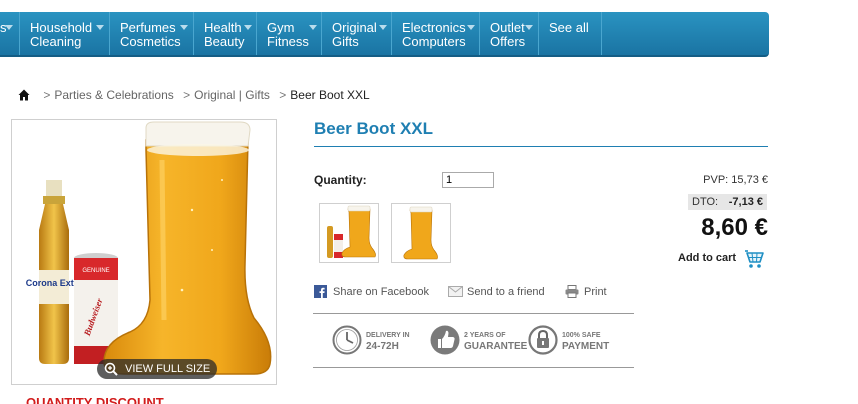  What do you see at coordinates (485, 335) in the screenshot?
I see `guarantee-small-text: 2 YEARS OF` at bounding box center [485, 335].